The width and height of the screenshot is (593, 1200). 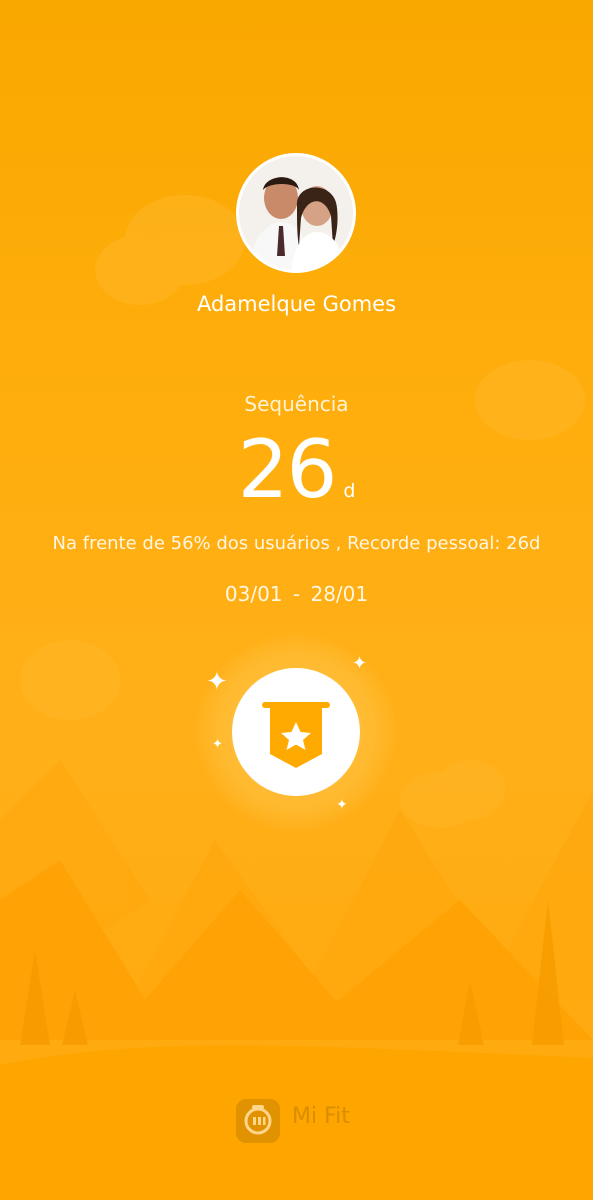 I want to click on user-name: Adamelque Gomes, so click(x=296, y=304).